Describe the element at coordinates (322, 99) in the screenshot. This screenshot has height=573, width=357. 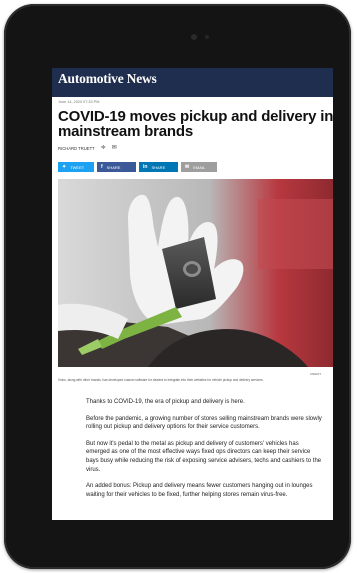
I see `nav-item-more: C` at that location.